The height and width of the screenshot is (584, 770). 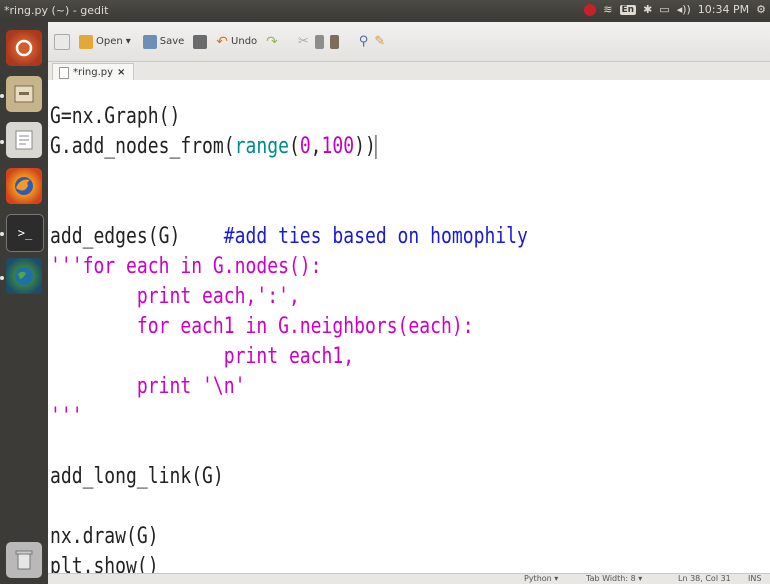 I want to click on undo-button: ↶ Undo, so click(x=236, y=42).